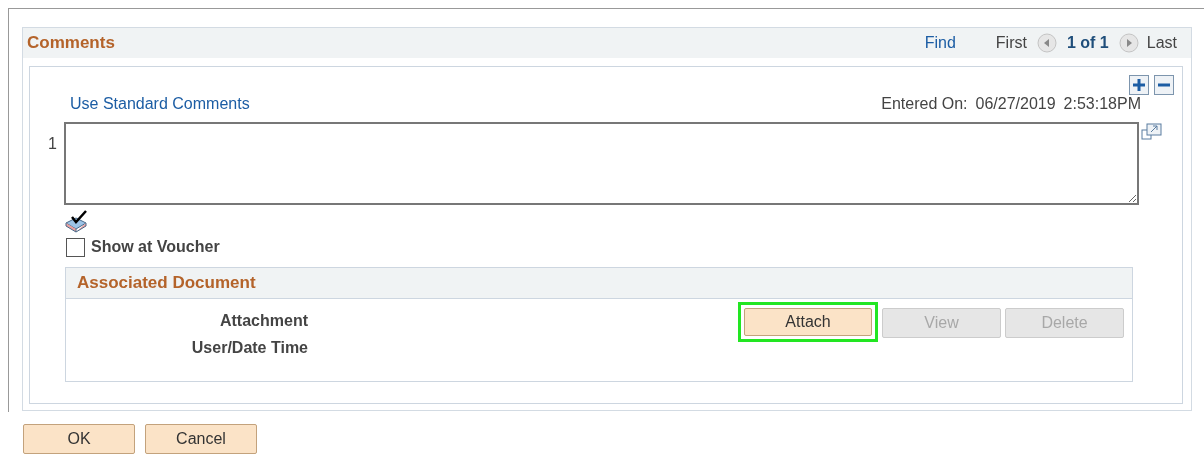 Image resolution: width=1204 pixels, height=462 pixels. What do you see at coordinates (77, 221) in the screenshot?
I see `spell-check-icon` at bounding box center [77, 221].